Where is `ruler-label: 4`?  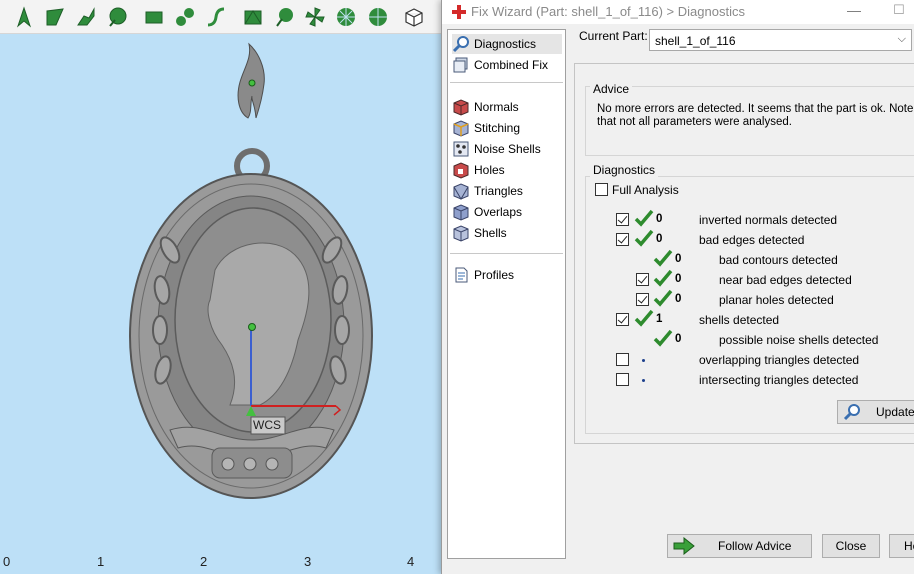
ruler-label: 4 is located at coordinates (411, 561).